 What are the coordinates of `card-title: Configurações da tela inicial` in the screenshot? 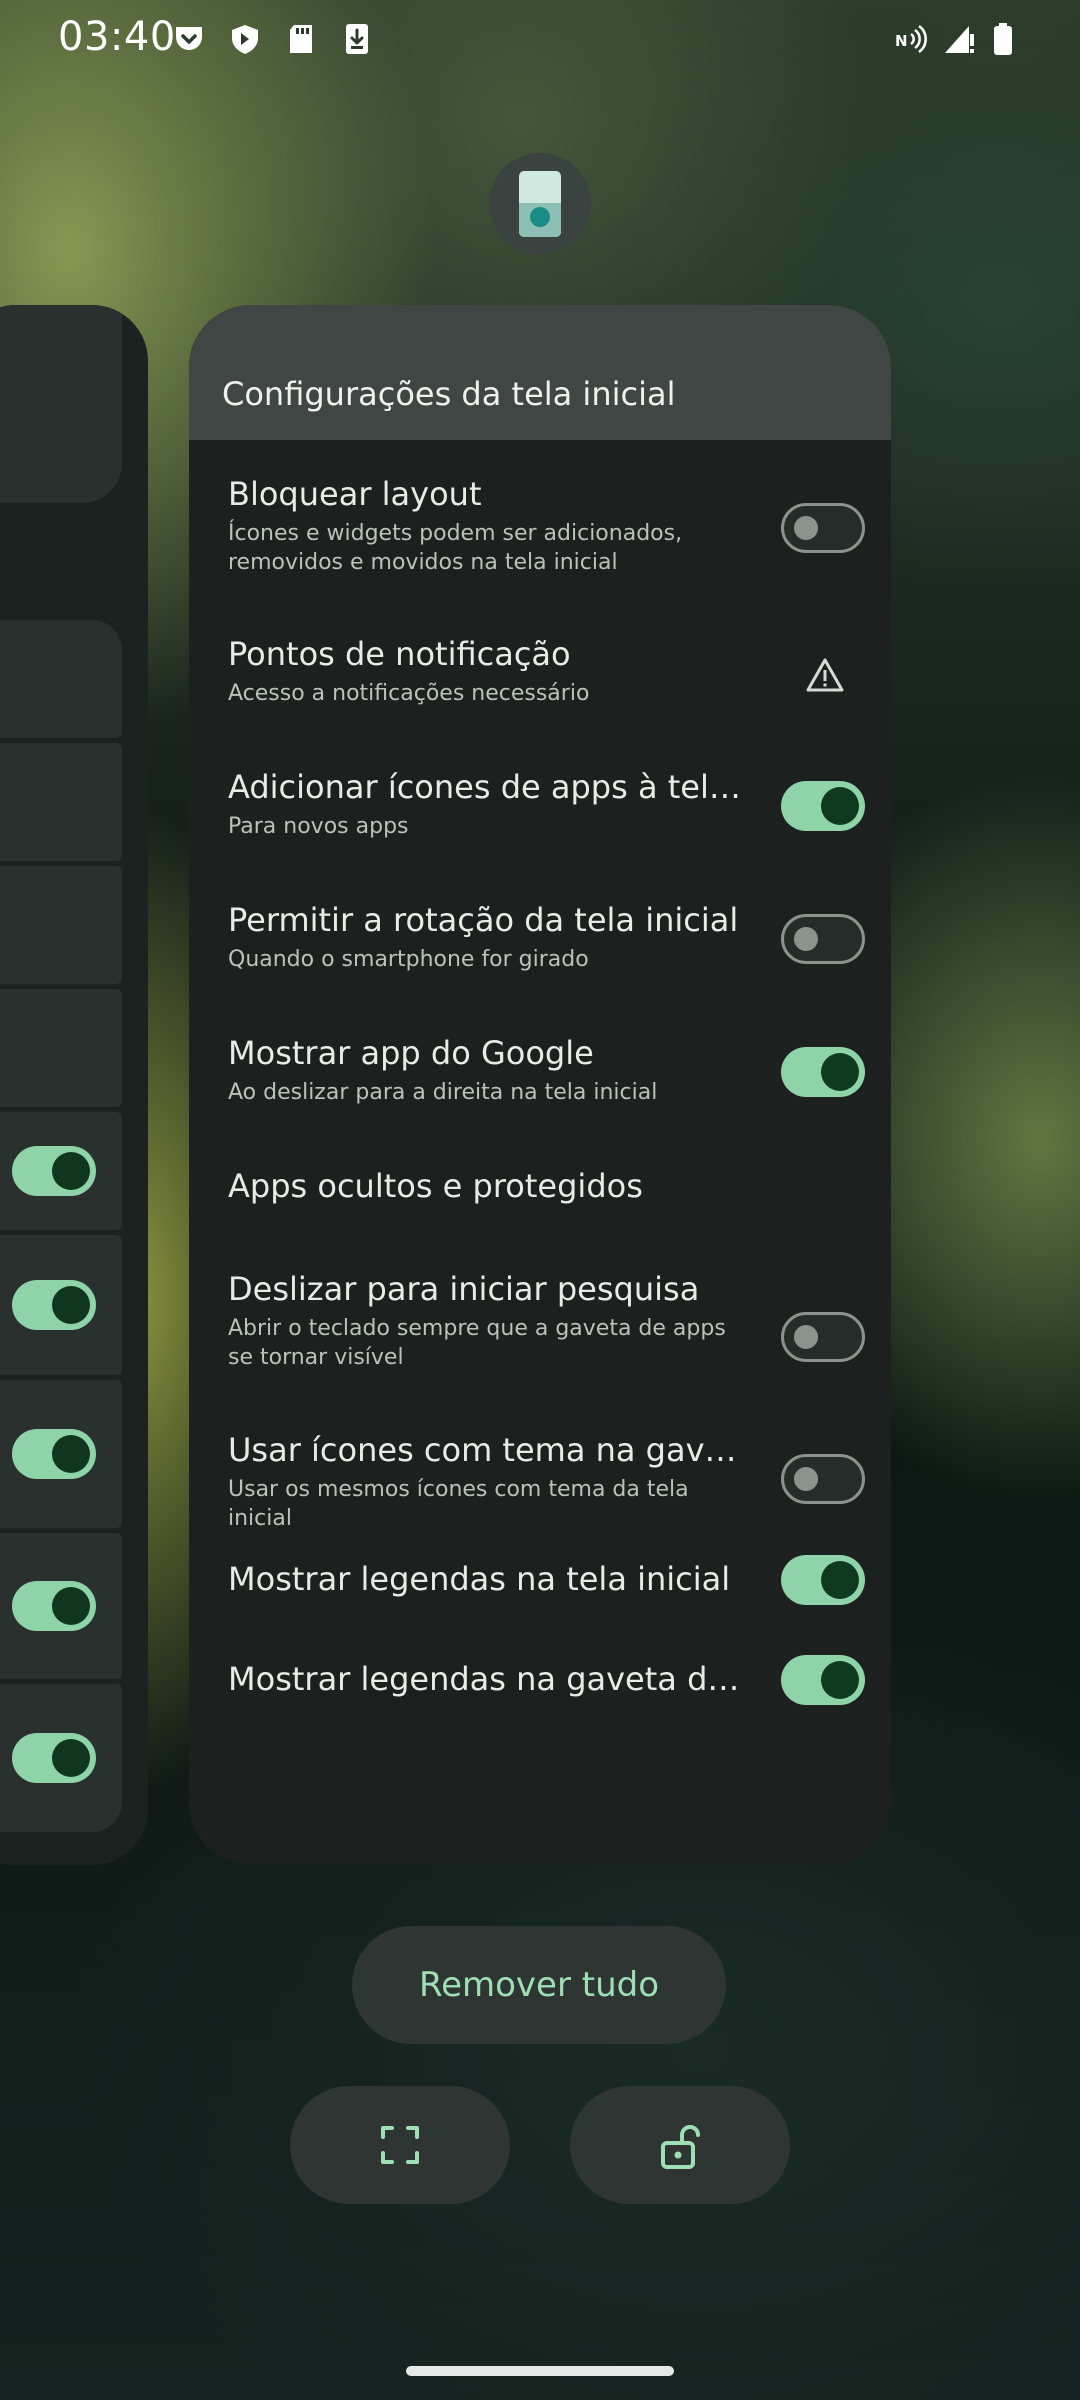 It's located at (449, 394).